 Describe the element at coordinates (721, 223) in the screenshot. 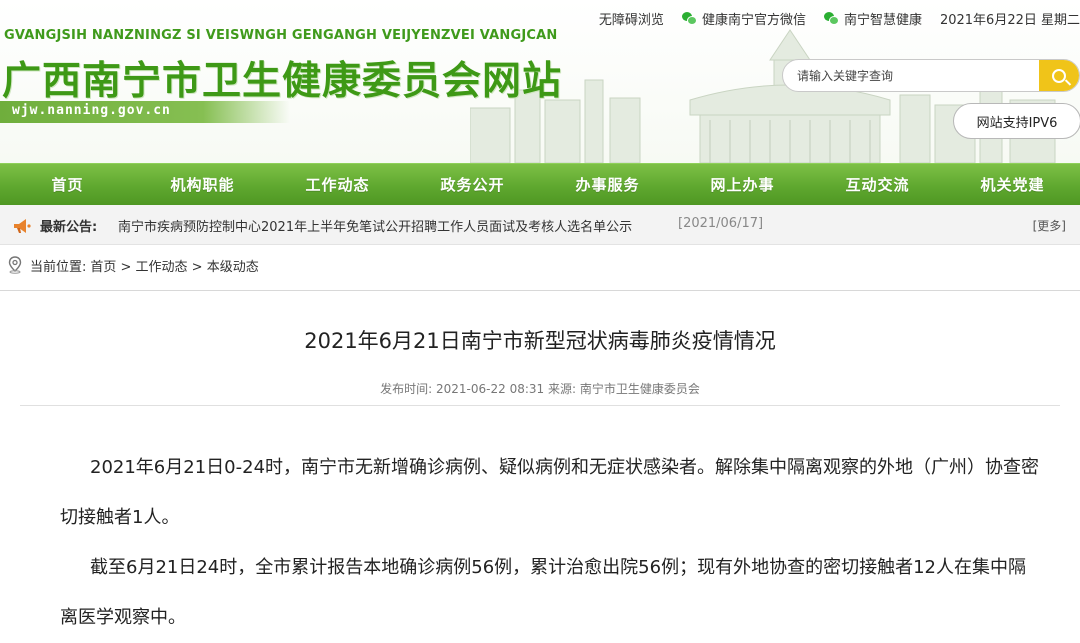

I see `notice-date: [2021/06/17]` at that location.